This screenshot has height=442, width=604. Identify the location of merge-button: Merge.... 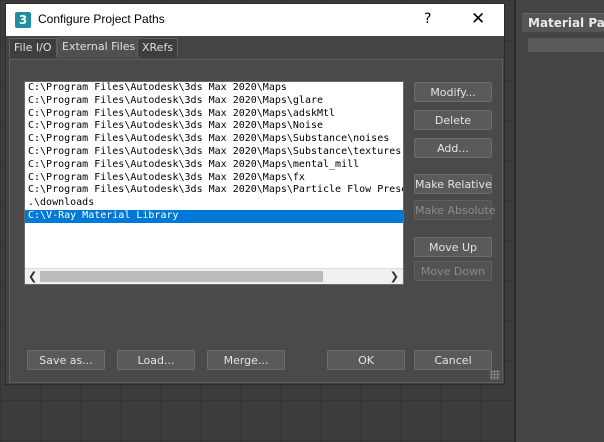
(246, 360).